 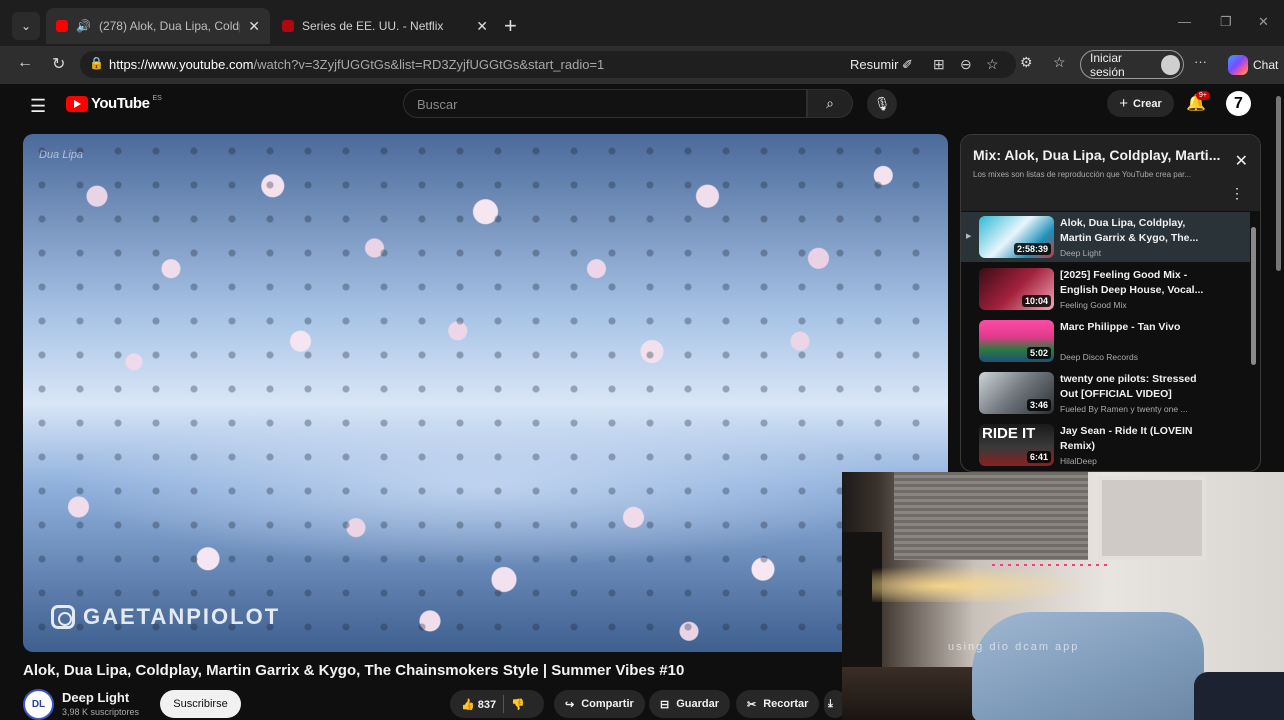 I want to click on notification-badge: 9+, so click(x=1203, y=95).